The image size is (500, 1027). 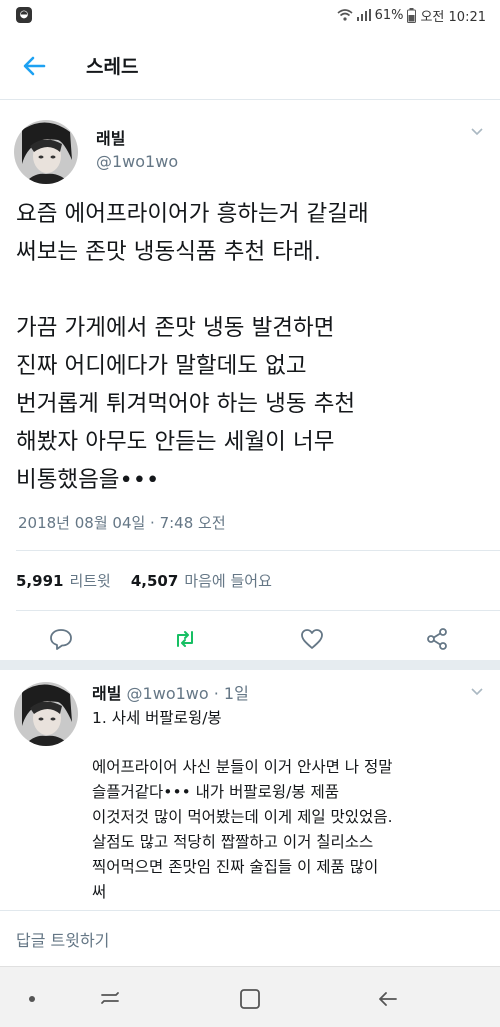 I want to click on dot-icon, so click(x=32, y=999).